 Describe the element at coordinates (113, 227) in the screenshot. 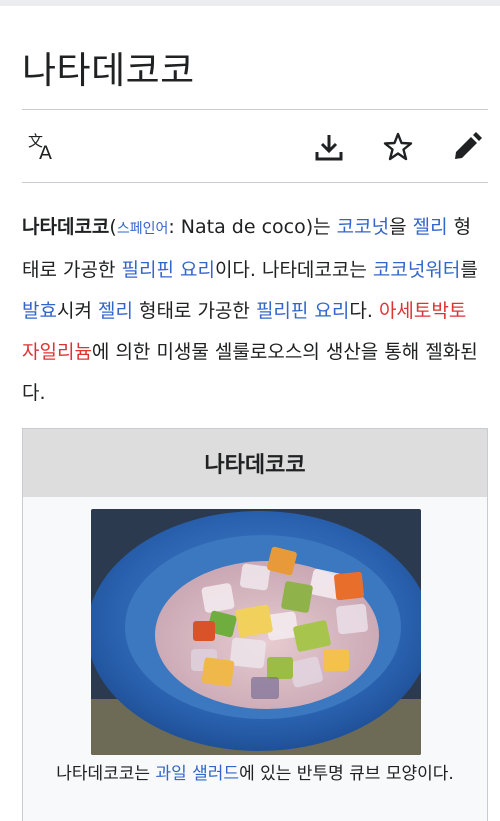

I see `lead-text: (` at that location.